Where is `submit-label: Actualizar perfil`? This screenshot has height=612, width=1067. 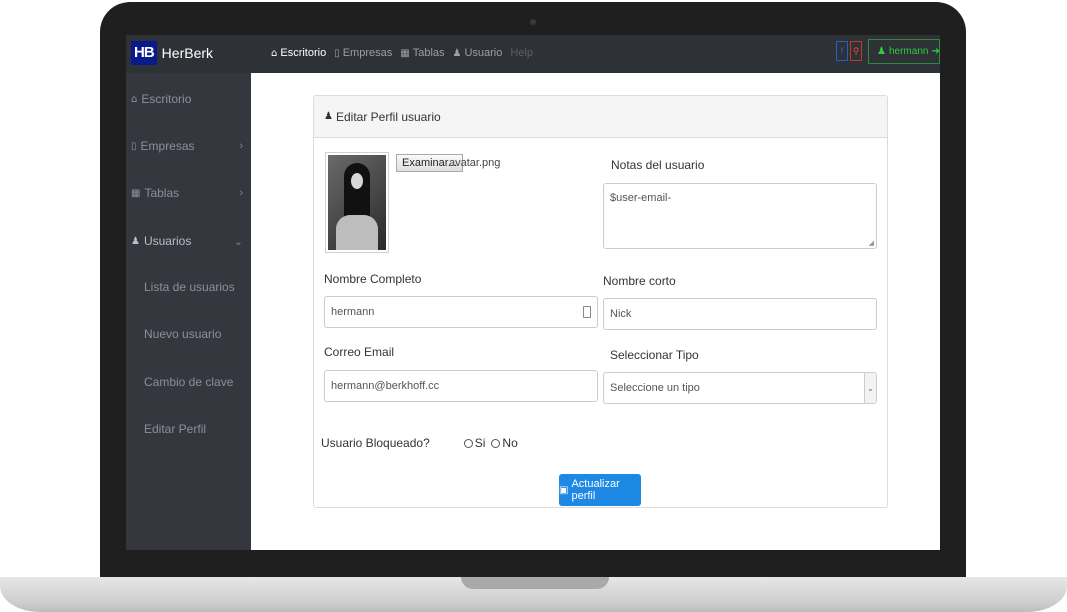 submit-label: Actualizar perfil is located at coordinates (595, 490).